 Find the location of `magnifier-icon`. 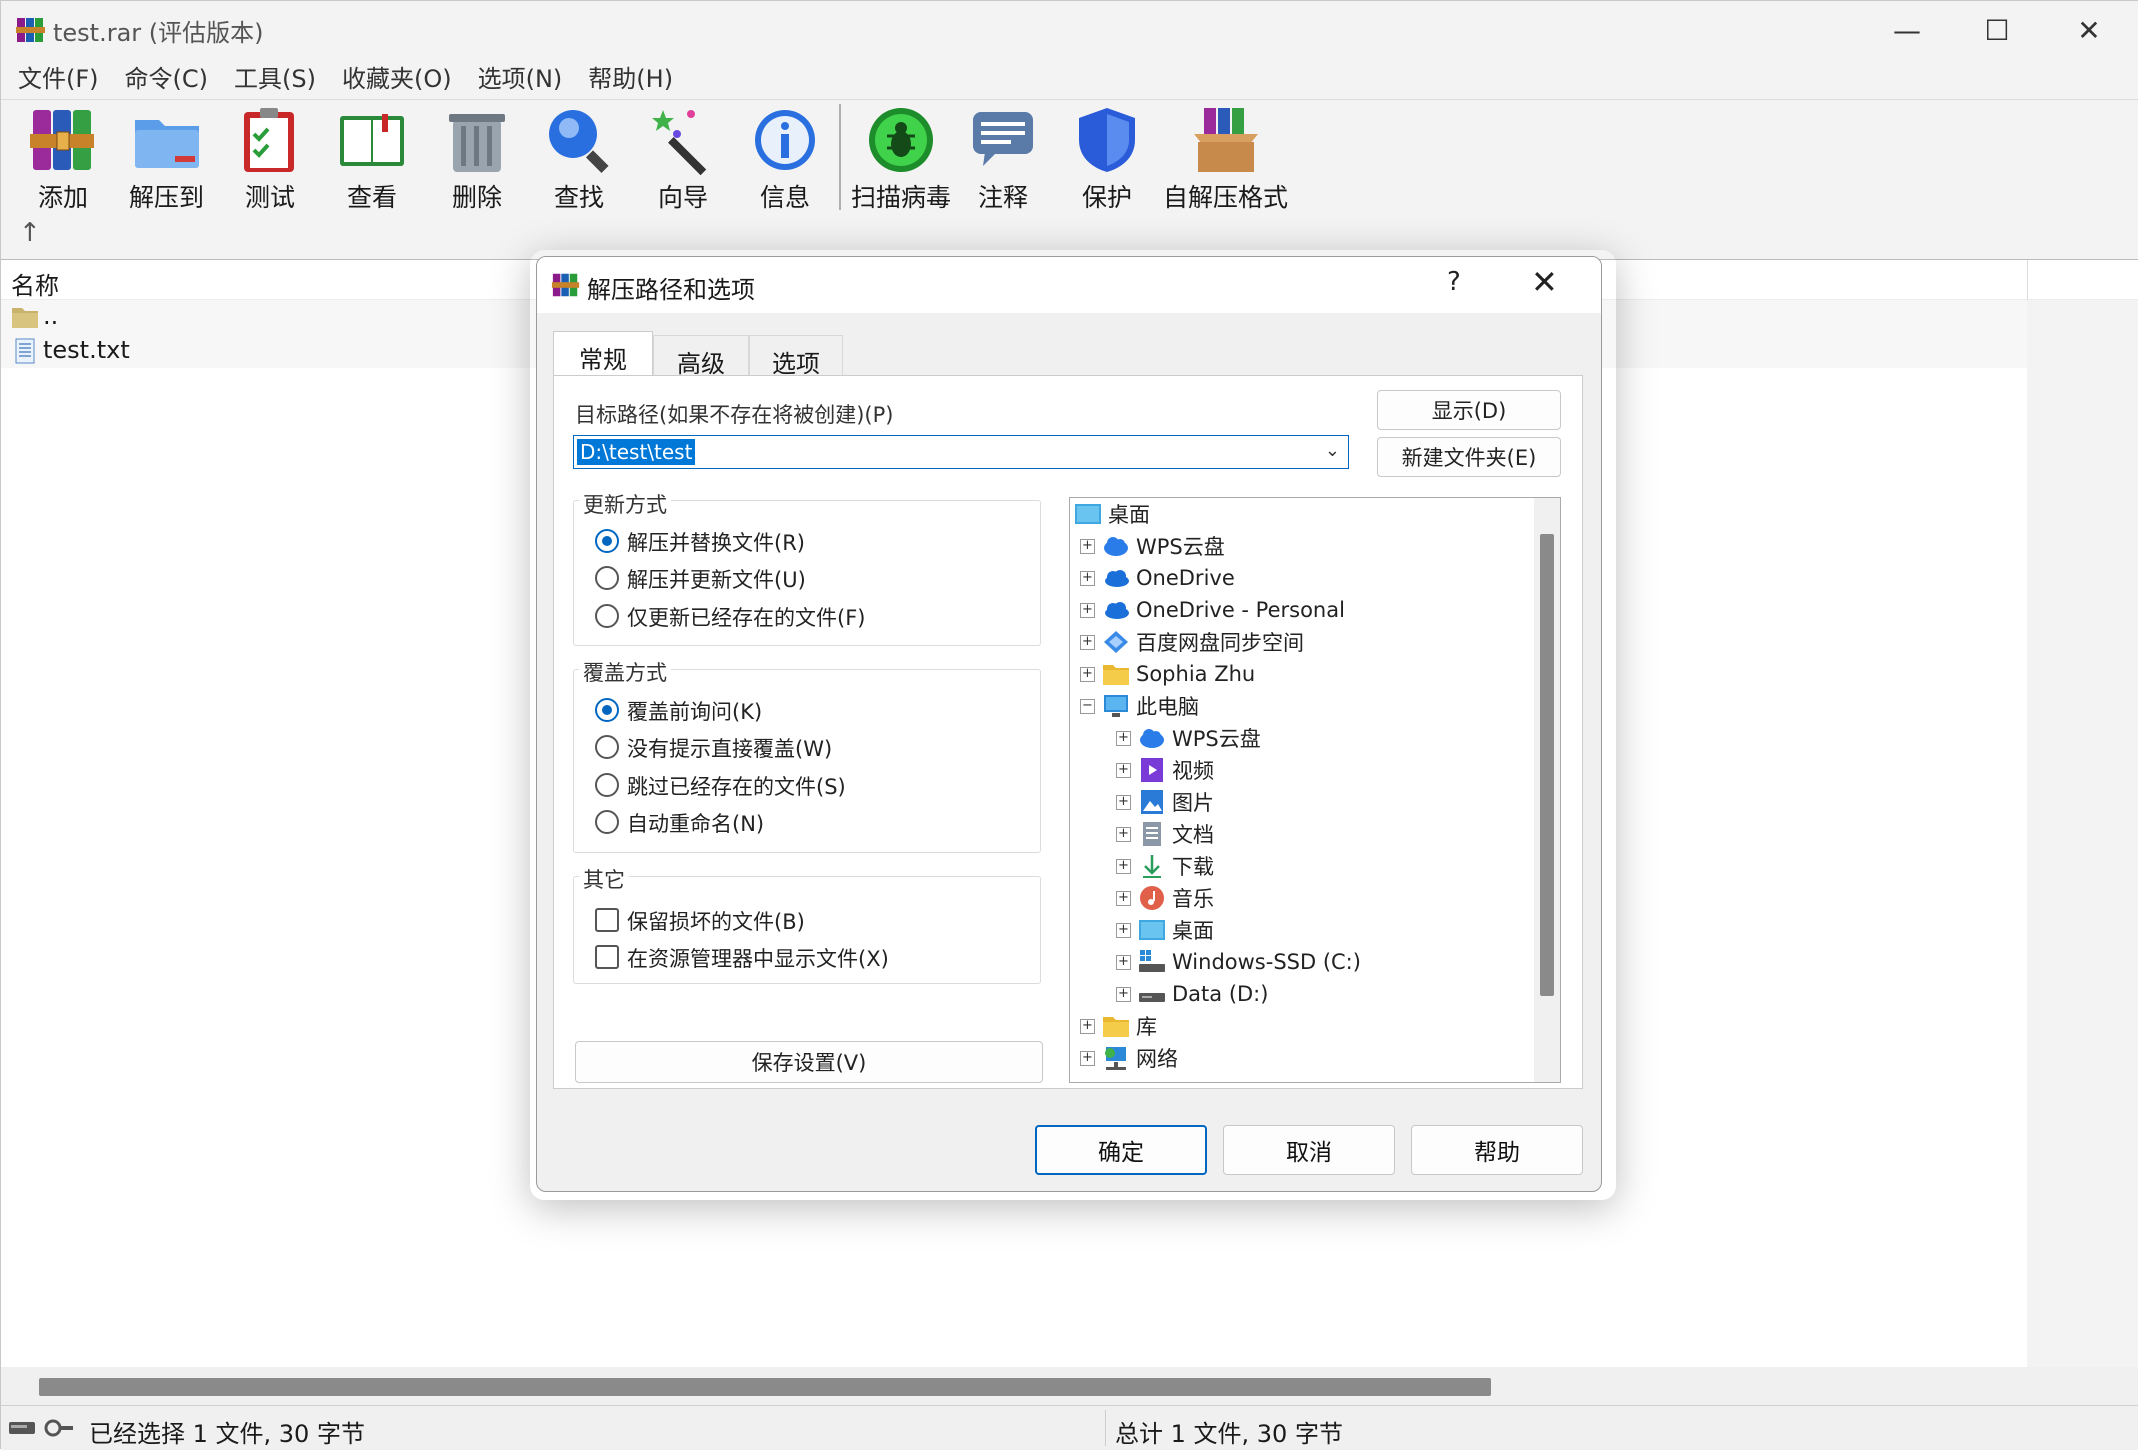

magnifier-icon is located at coordinates (579, 141).